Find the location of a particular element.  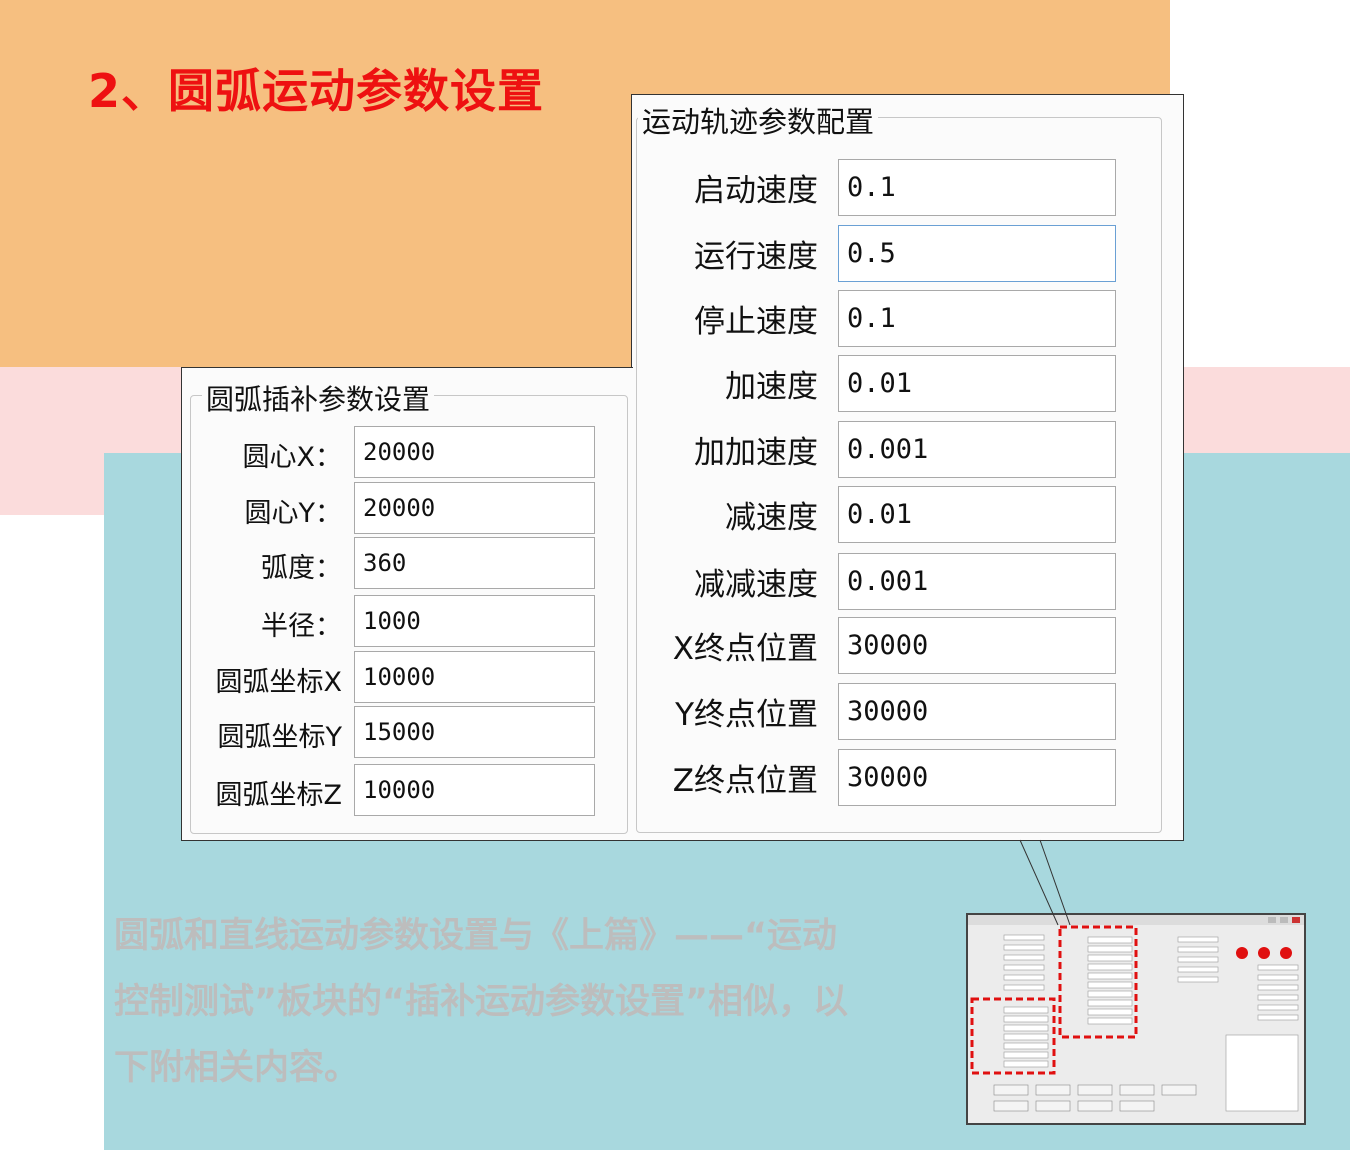

motion-field-label: 加加速度 is located at coordinates (756, 453).